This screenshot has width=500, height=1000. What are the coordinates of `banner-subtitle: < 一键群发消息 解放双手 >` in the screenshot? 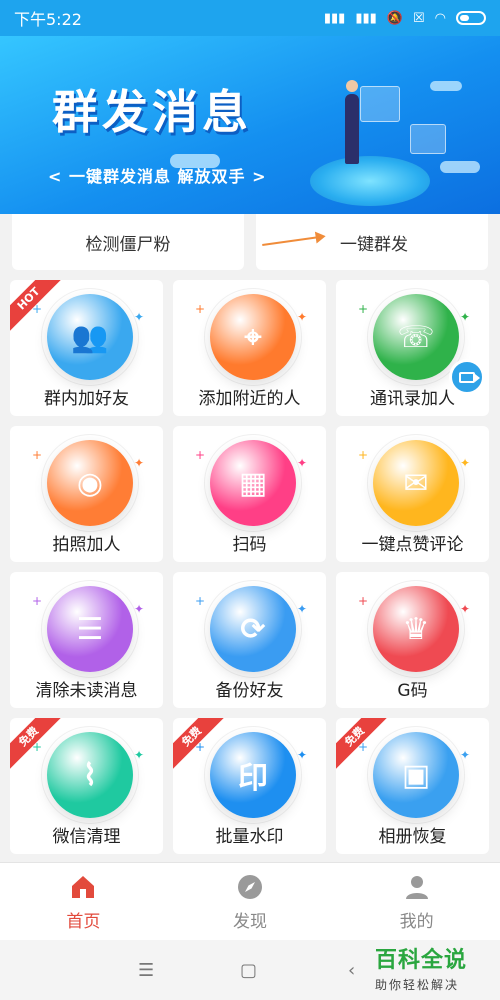 It's located at (157, 176).